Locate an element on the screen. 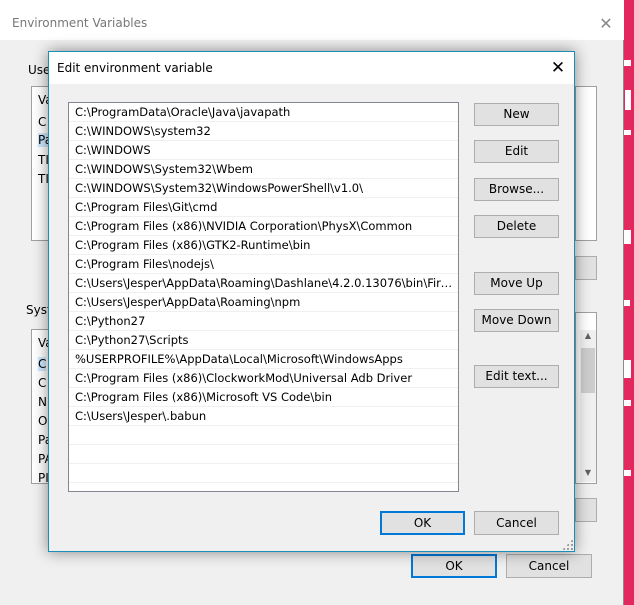  system-list-item: O is located at coordinates (42, 421).